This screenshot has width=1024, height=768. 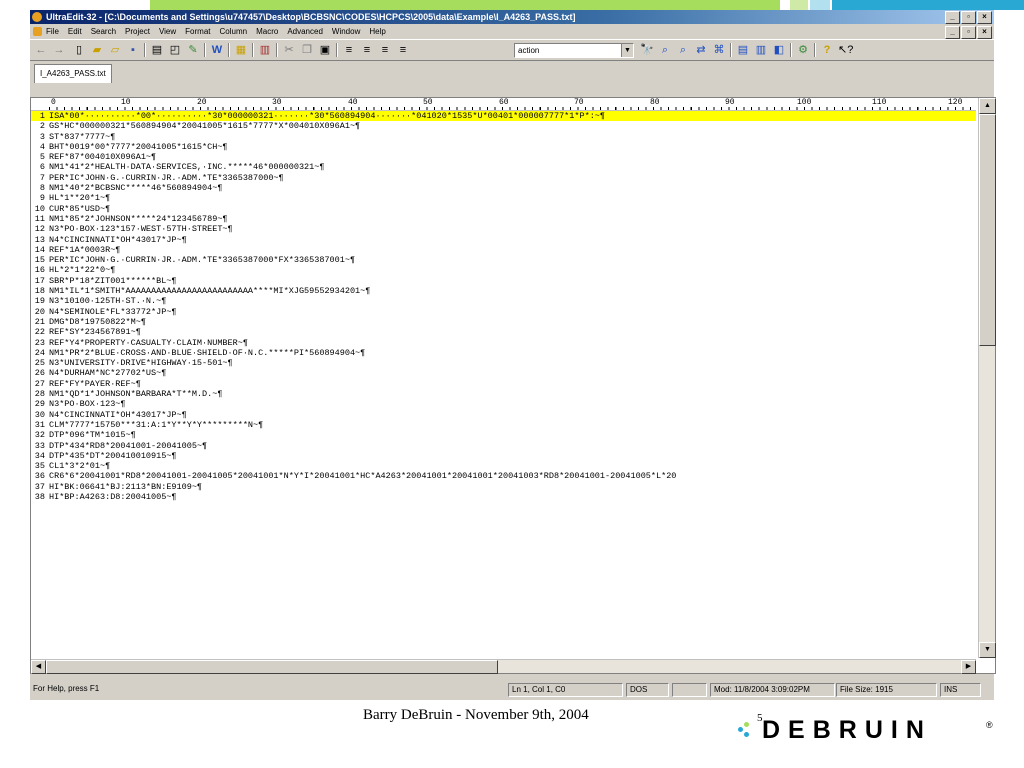 I want to click on find-in-files-icon: ⌘, so click(x=719, y=50).